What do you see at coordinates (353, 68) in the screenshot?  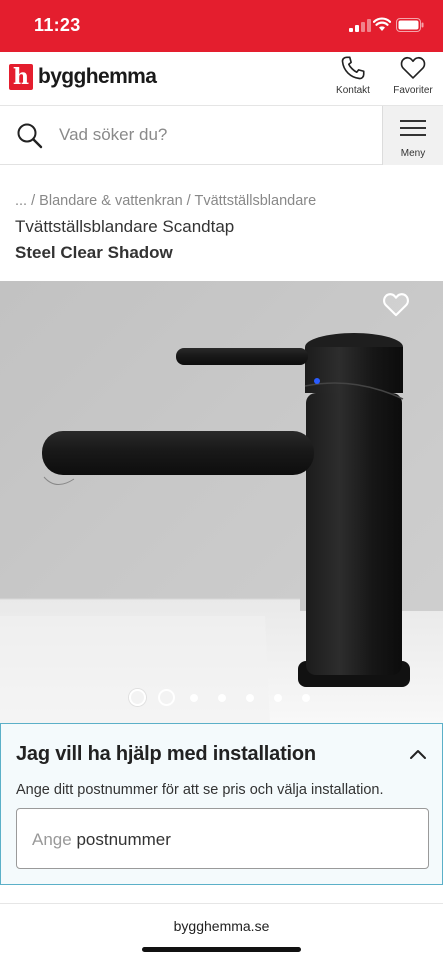 I see `phone-icon` at bounding box center [353, 68].